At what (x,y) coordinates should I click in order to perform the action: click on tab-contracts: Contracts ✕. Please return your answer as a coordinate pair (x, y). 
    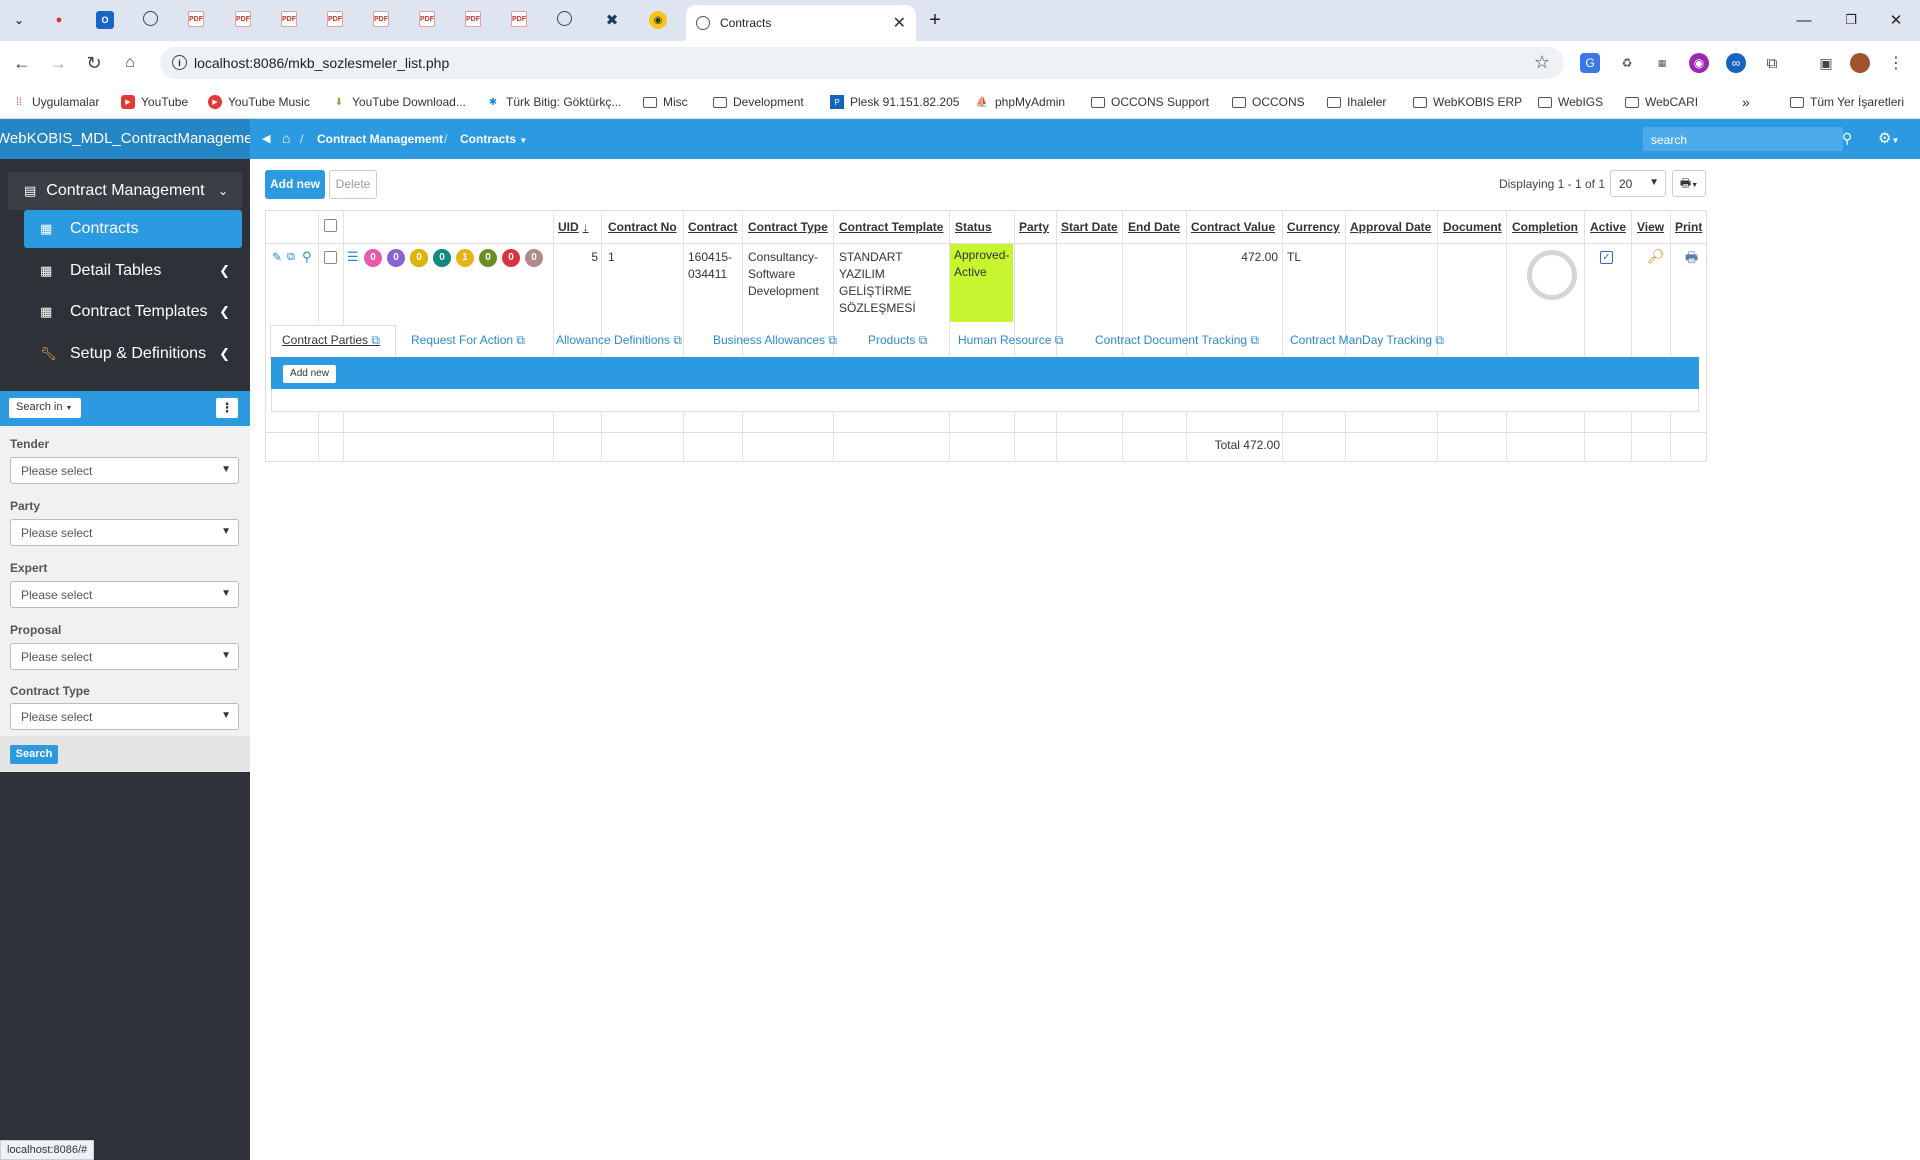
    Looking at the image, I should click on (801, 23).